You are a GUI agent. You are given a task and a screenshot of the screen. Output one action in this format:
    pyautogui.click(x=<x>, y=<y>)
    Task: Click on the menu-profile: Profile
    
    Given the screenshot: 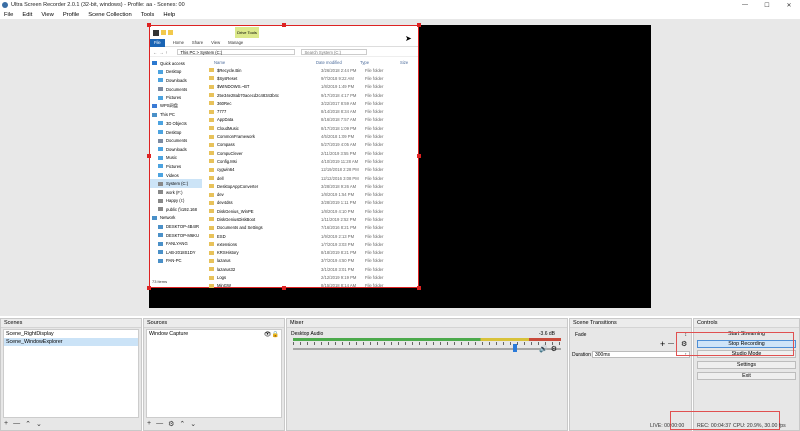 What is the action you would take?
    pyautogui.click(x=71, y=15)
    